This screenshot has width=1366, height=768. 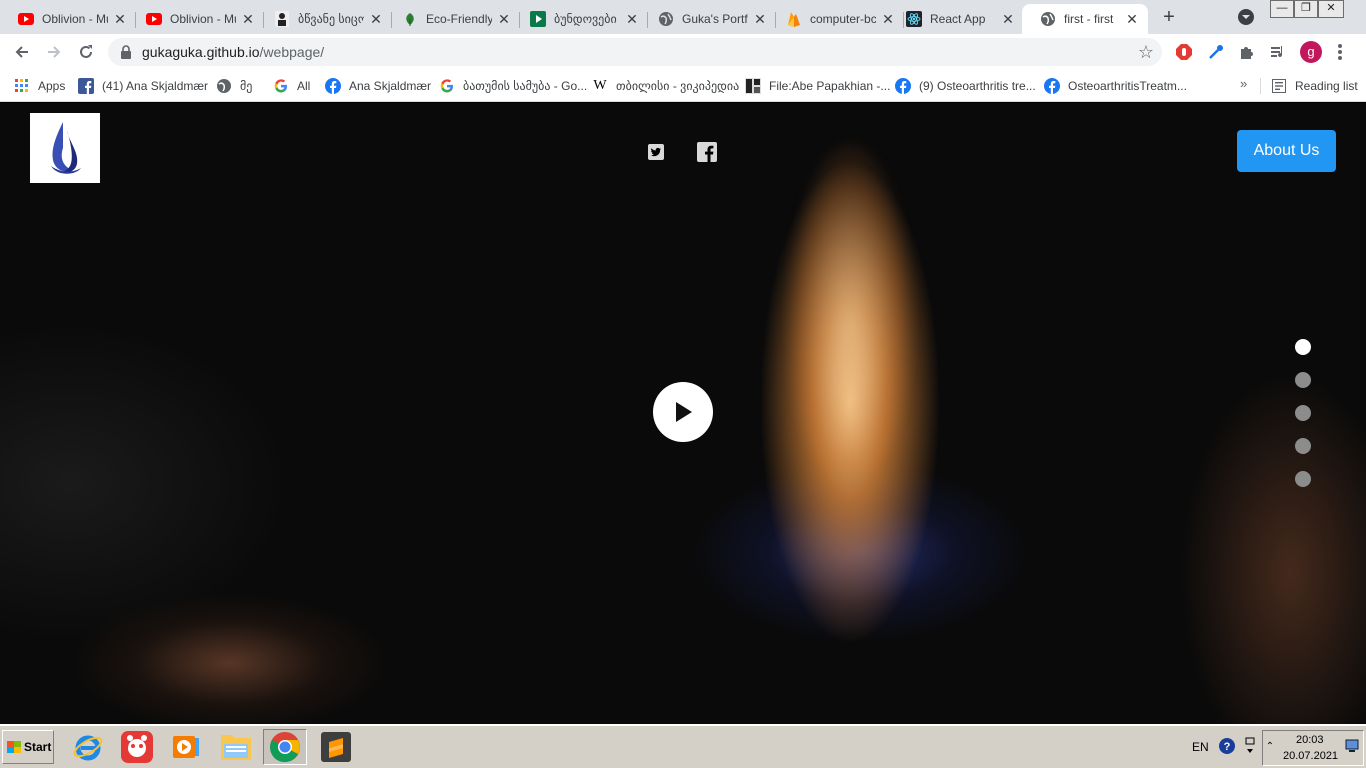 I want to click on slider-pagination, so click(x=1303, y=421).